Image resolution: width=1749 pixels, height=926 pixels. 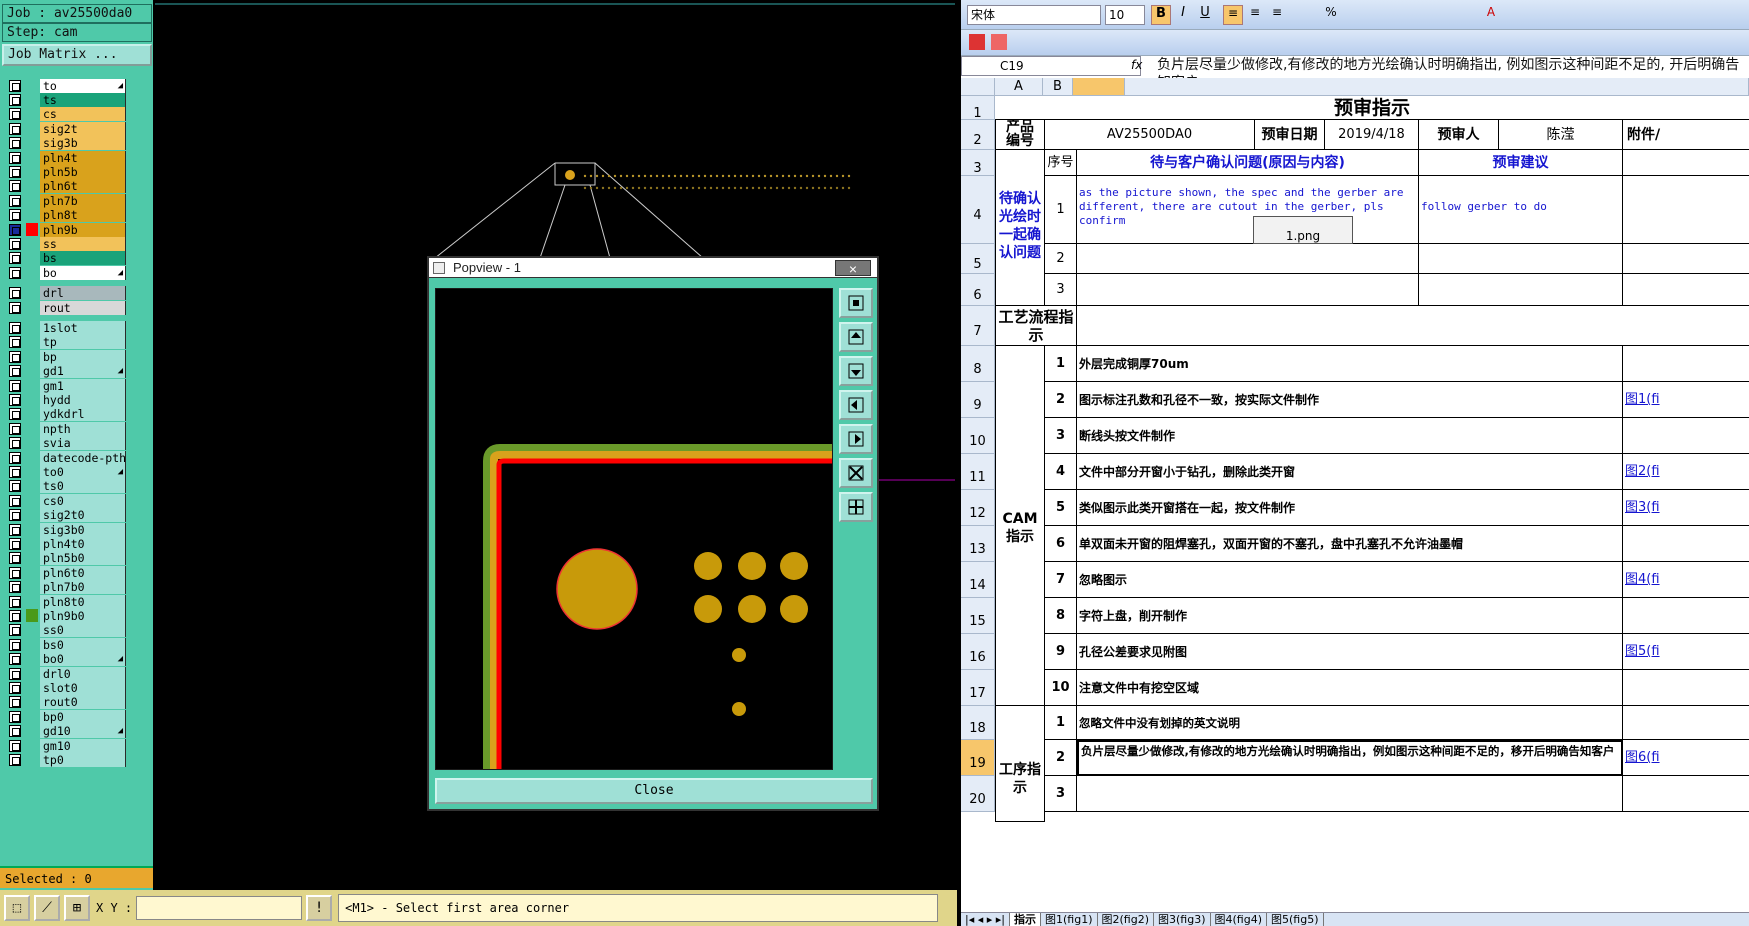 I want to click on layer-row-gm1: gm1, so click(x=65, y=385).